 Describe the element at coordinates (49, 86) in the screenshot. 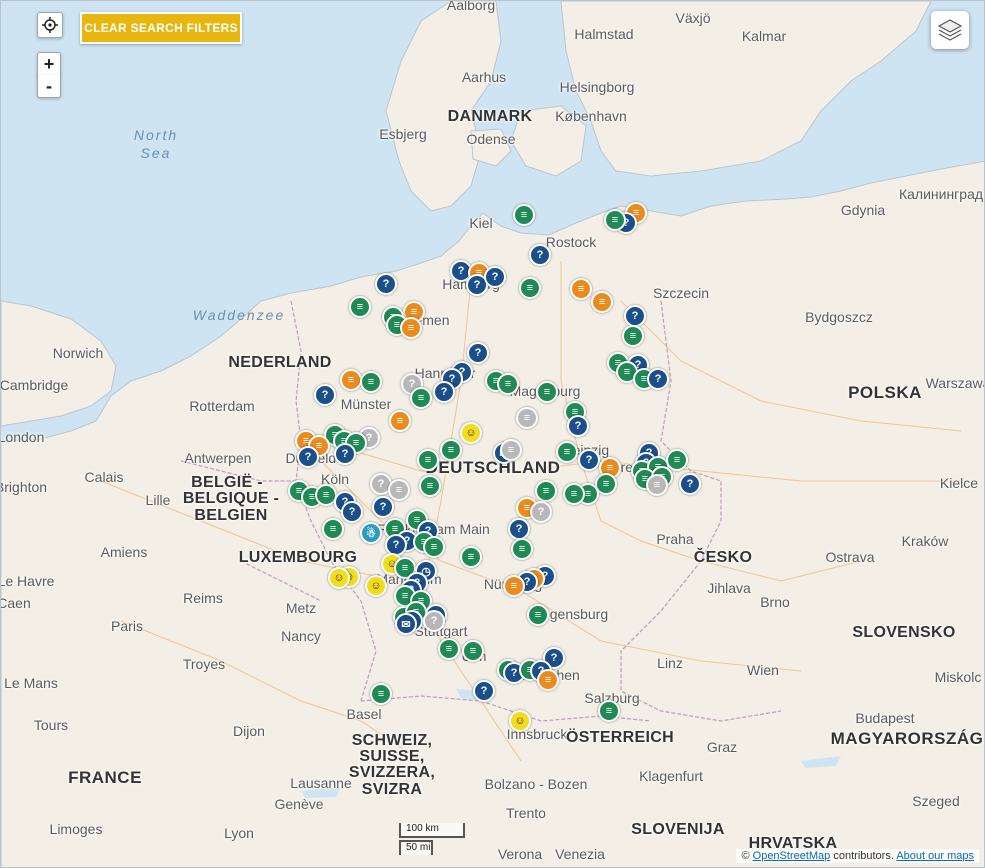

I see `zoom-out-button: -` at that location.